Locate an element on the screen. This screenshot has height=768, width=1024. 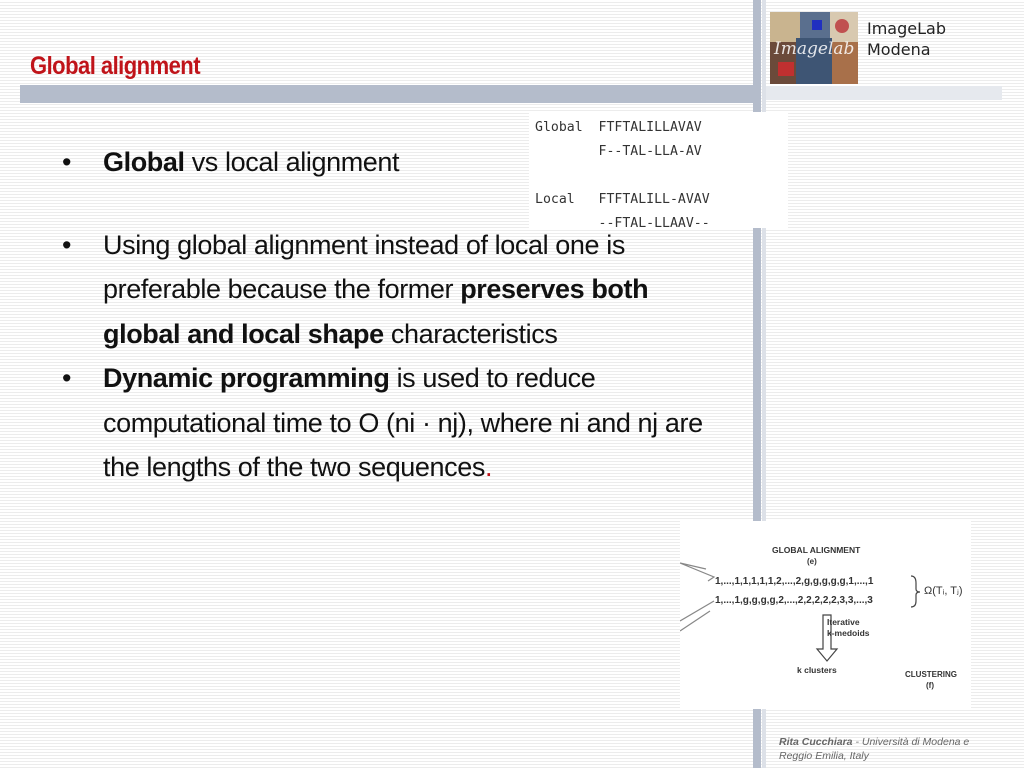
brace-icon is located at coordinates (915, 591).